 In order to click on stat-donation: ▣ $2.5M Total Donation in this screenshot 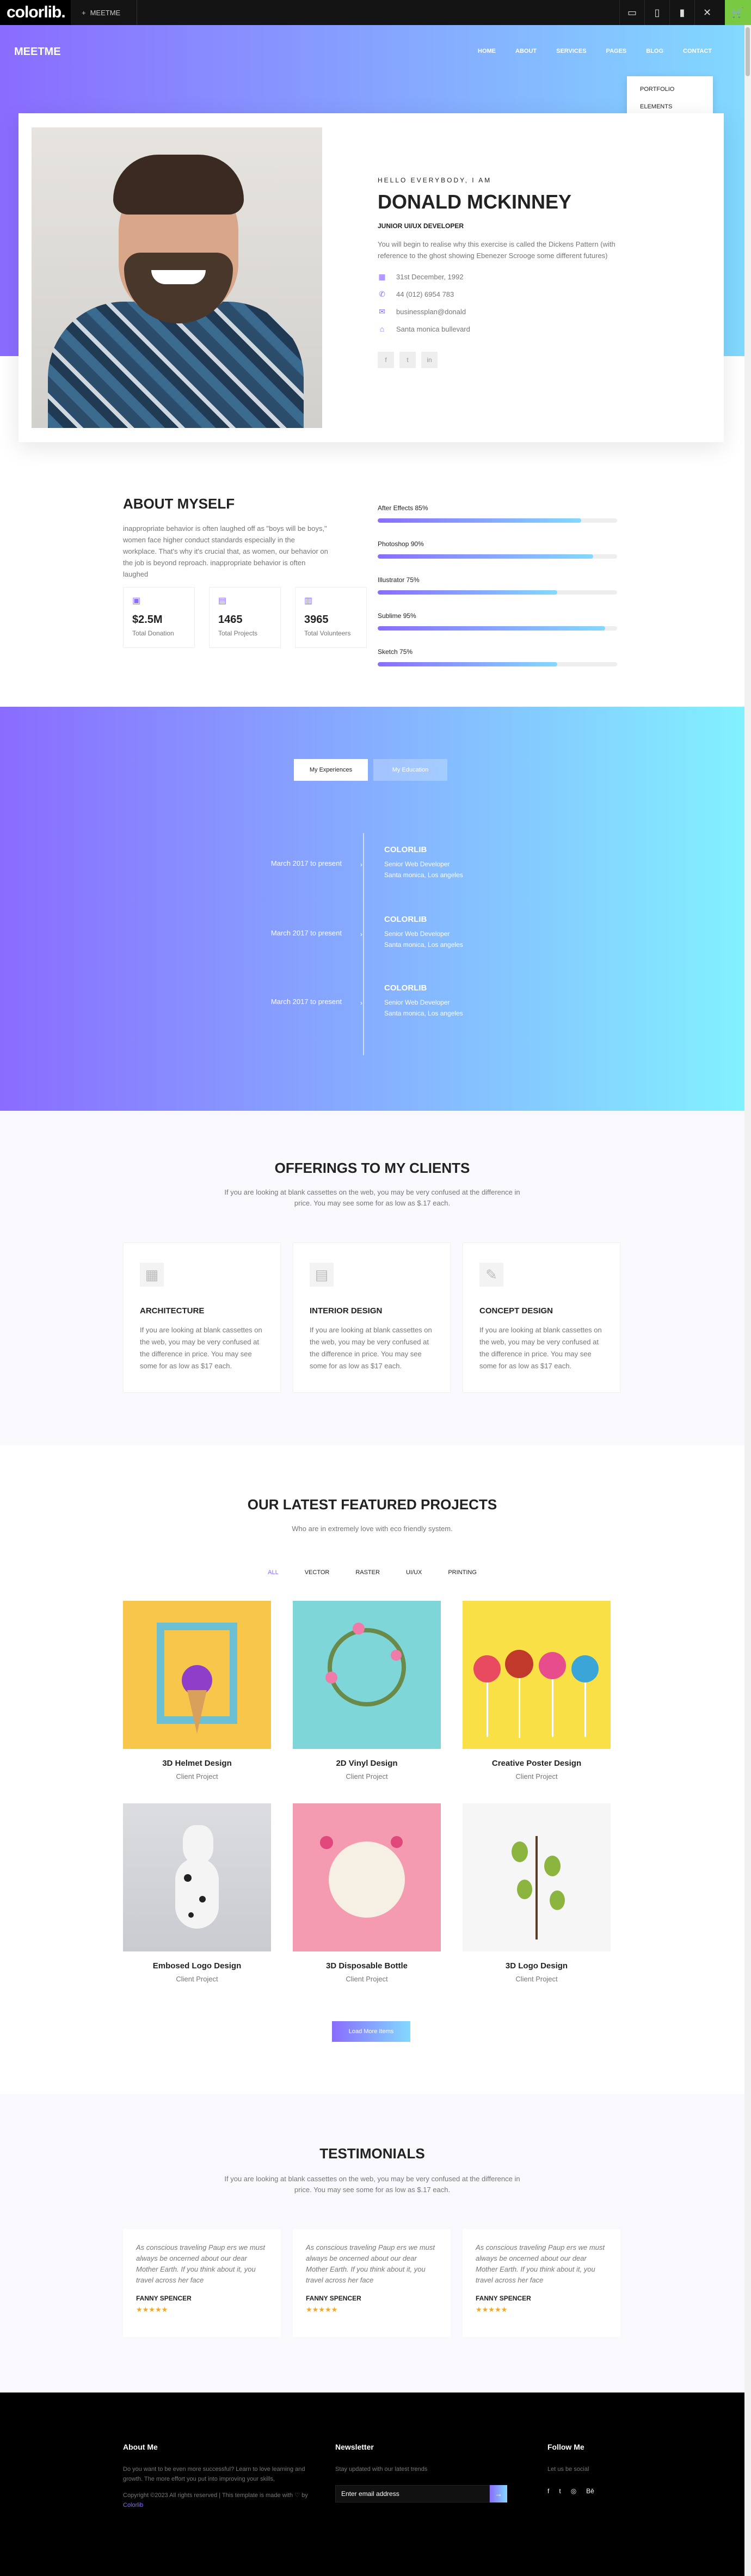, I will do `click(159, 617)`.